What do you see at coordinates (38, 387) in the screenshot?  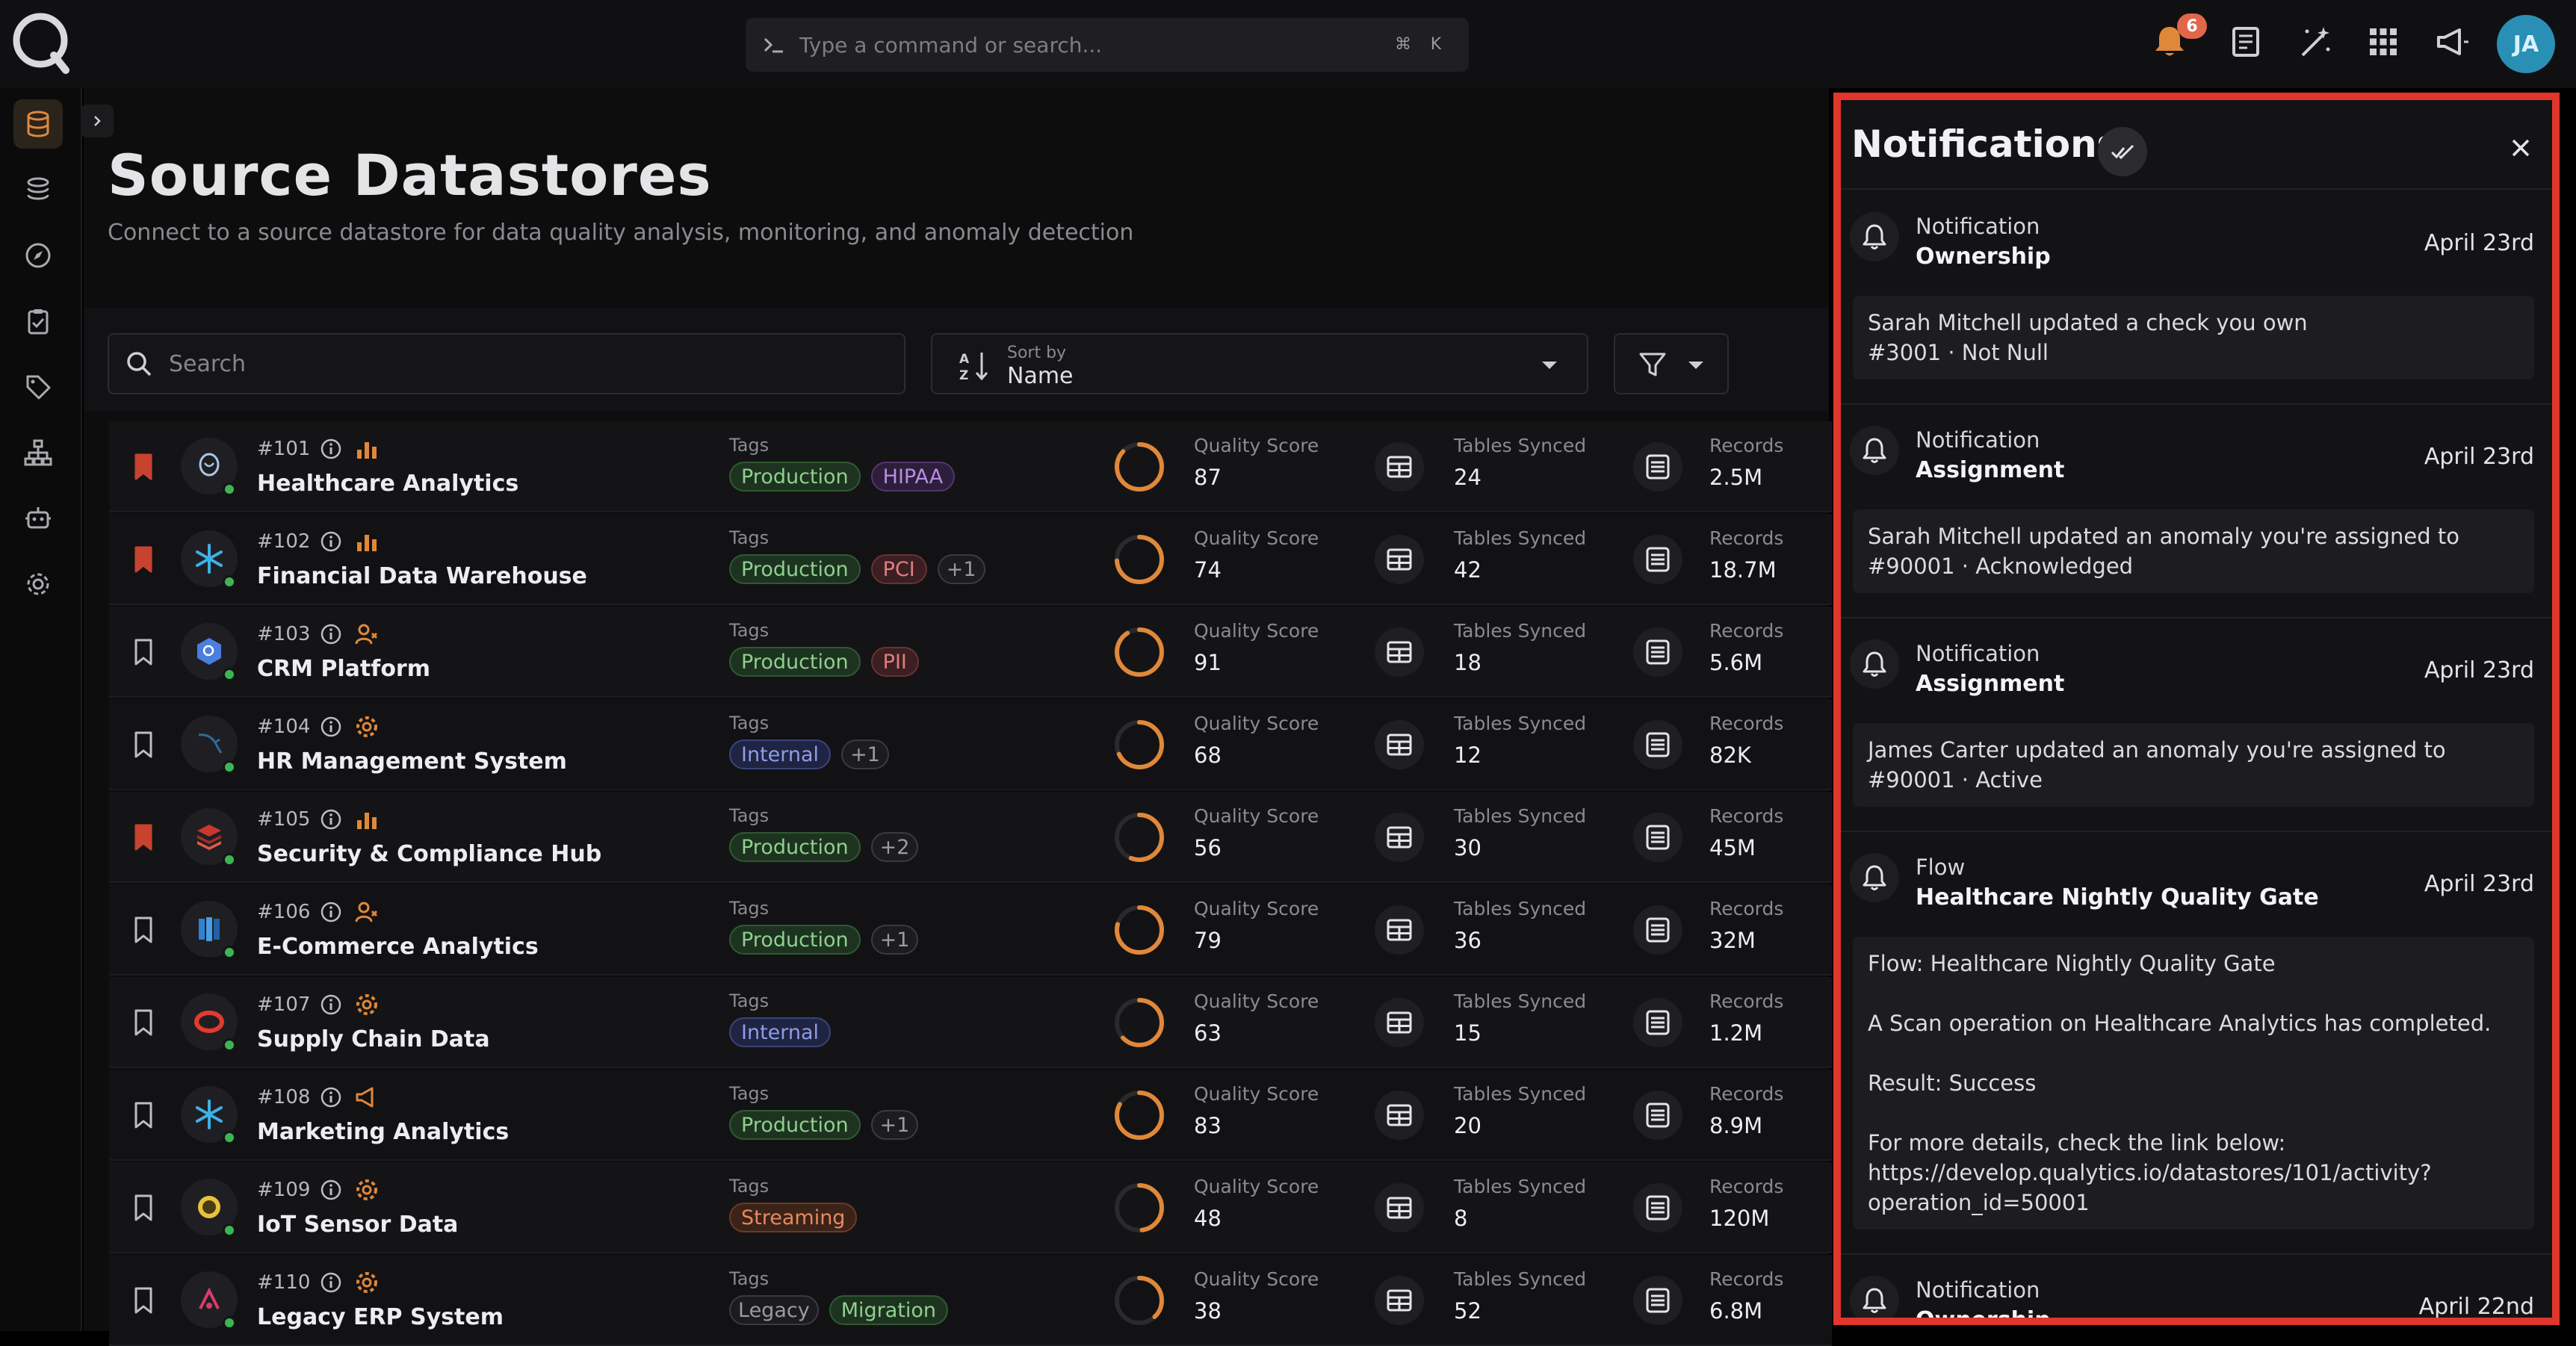 I see `sidebar-item-tags` at bounding box center [38, 387].